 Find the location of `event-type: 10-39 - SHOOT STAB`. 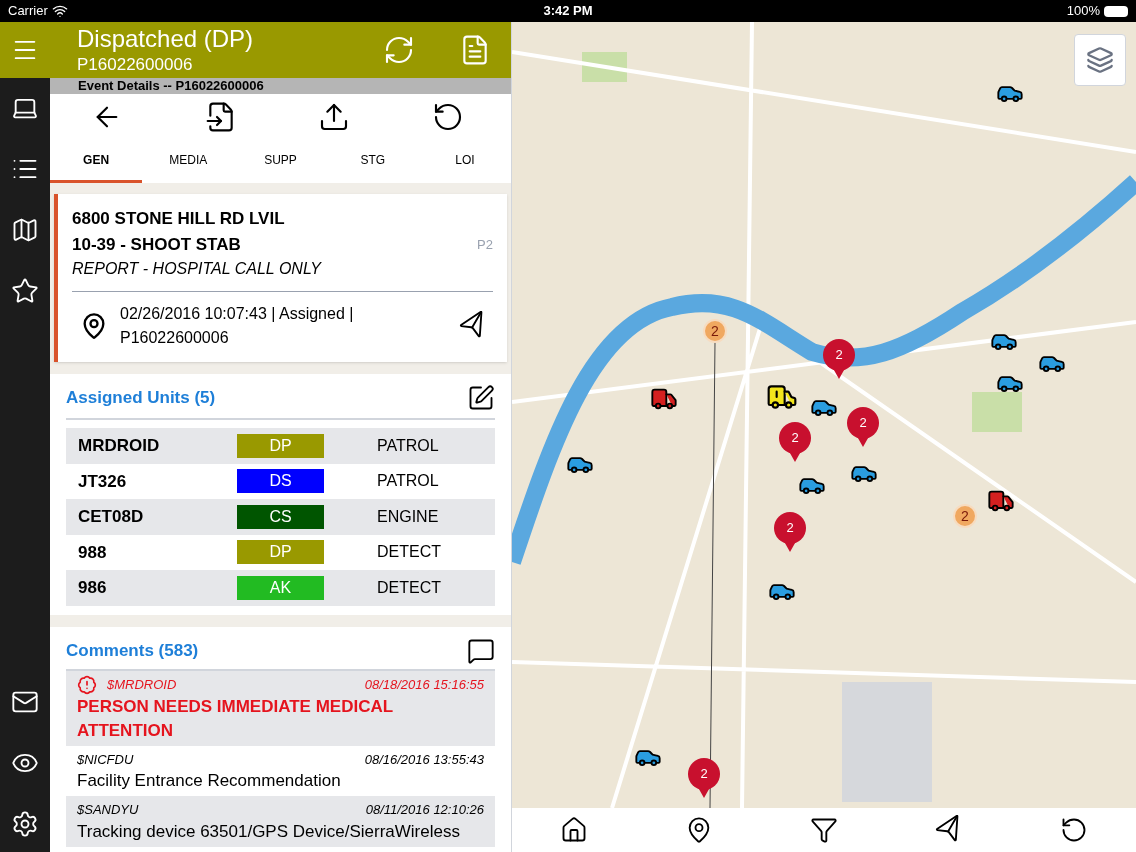

event-type: 10-39 - SHOOT STAB is located at coordinates (156, 244).